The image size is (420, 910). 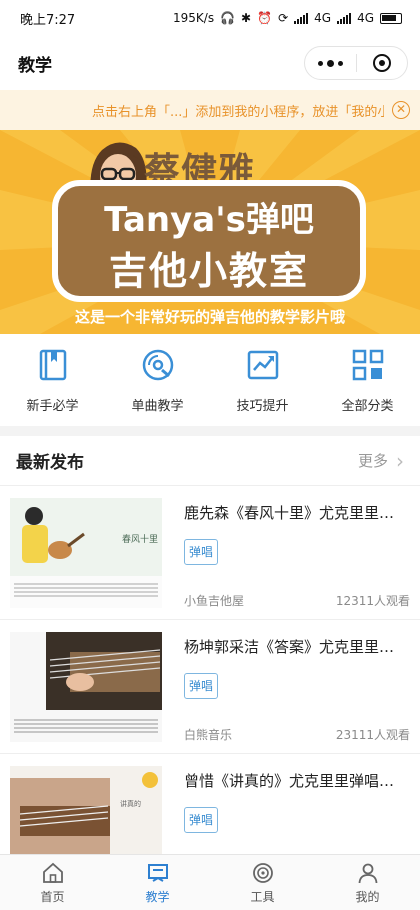 What do you see at coordinates (296, 513) in the screenshot?
I see `video-title: 鹿先森《春风十里》尤克里里弹唱教学` at bounding box center [296, 513].